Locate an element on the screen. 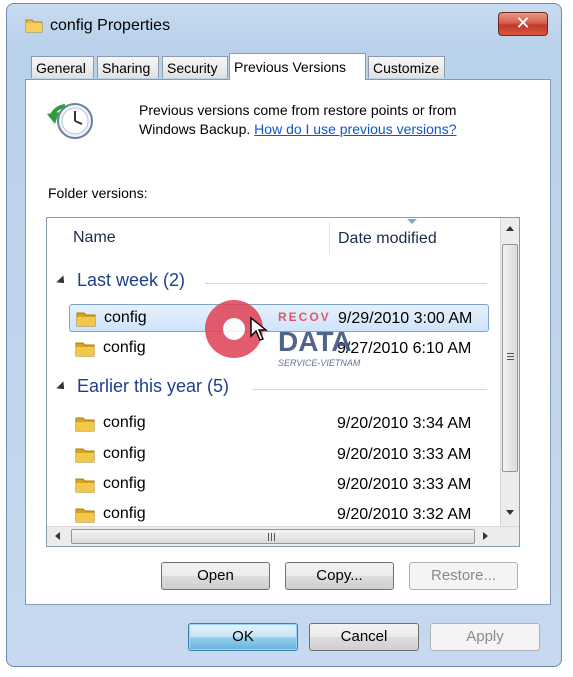 The width and height of the screenshot is (573, 677). watermark-logo: RECOV DATA SERVICE-VIETNAM is located at coordinates (295, 340).